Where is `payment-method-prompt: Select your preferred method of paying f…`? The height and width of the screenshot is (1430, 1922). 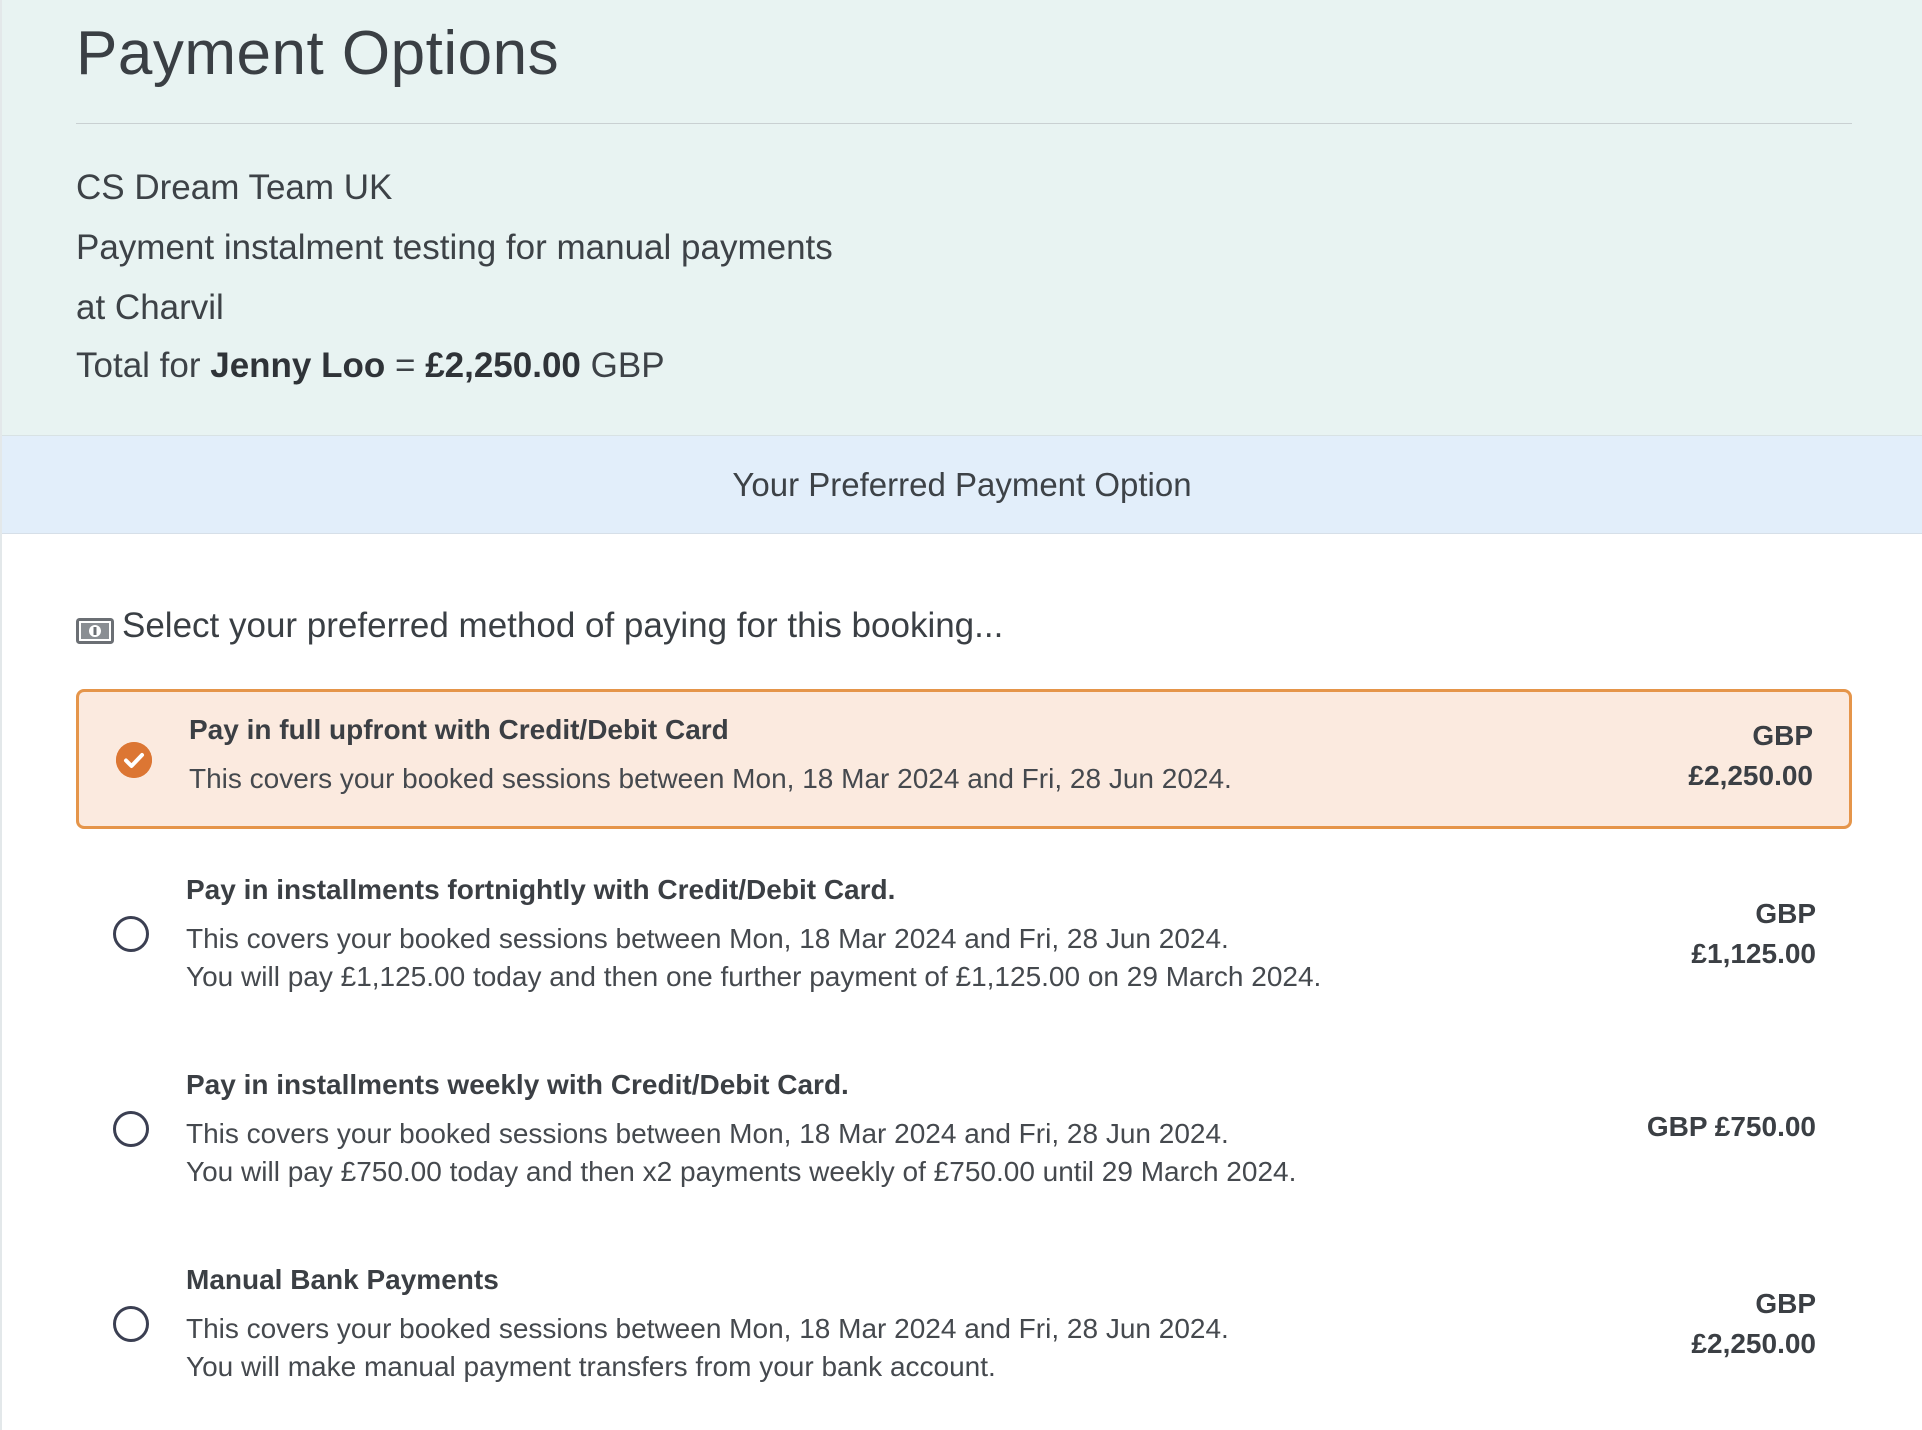 payment-method-prompt: Select your preferred method of paying f… is located at coordinates (539, 626).